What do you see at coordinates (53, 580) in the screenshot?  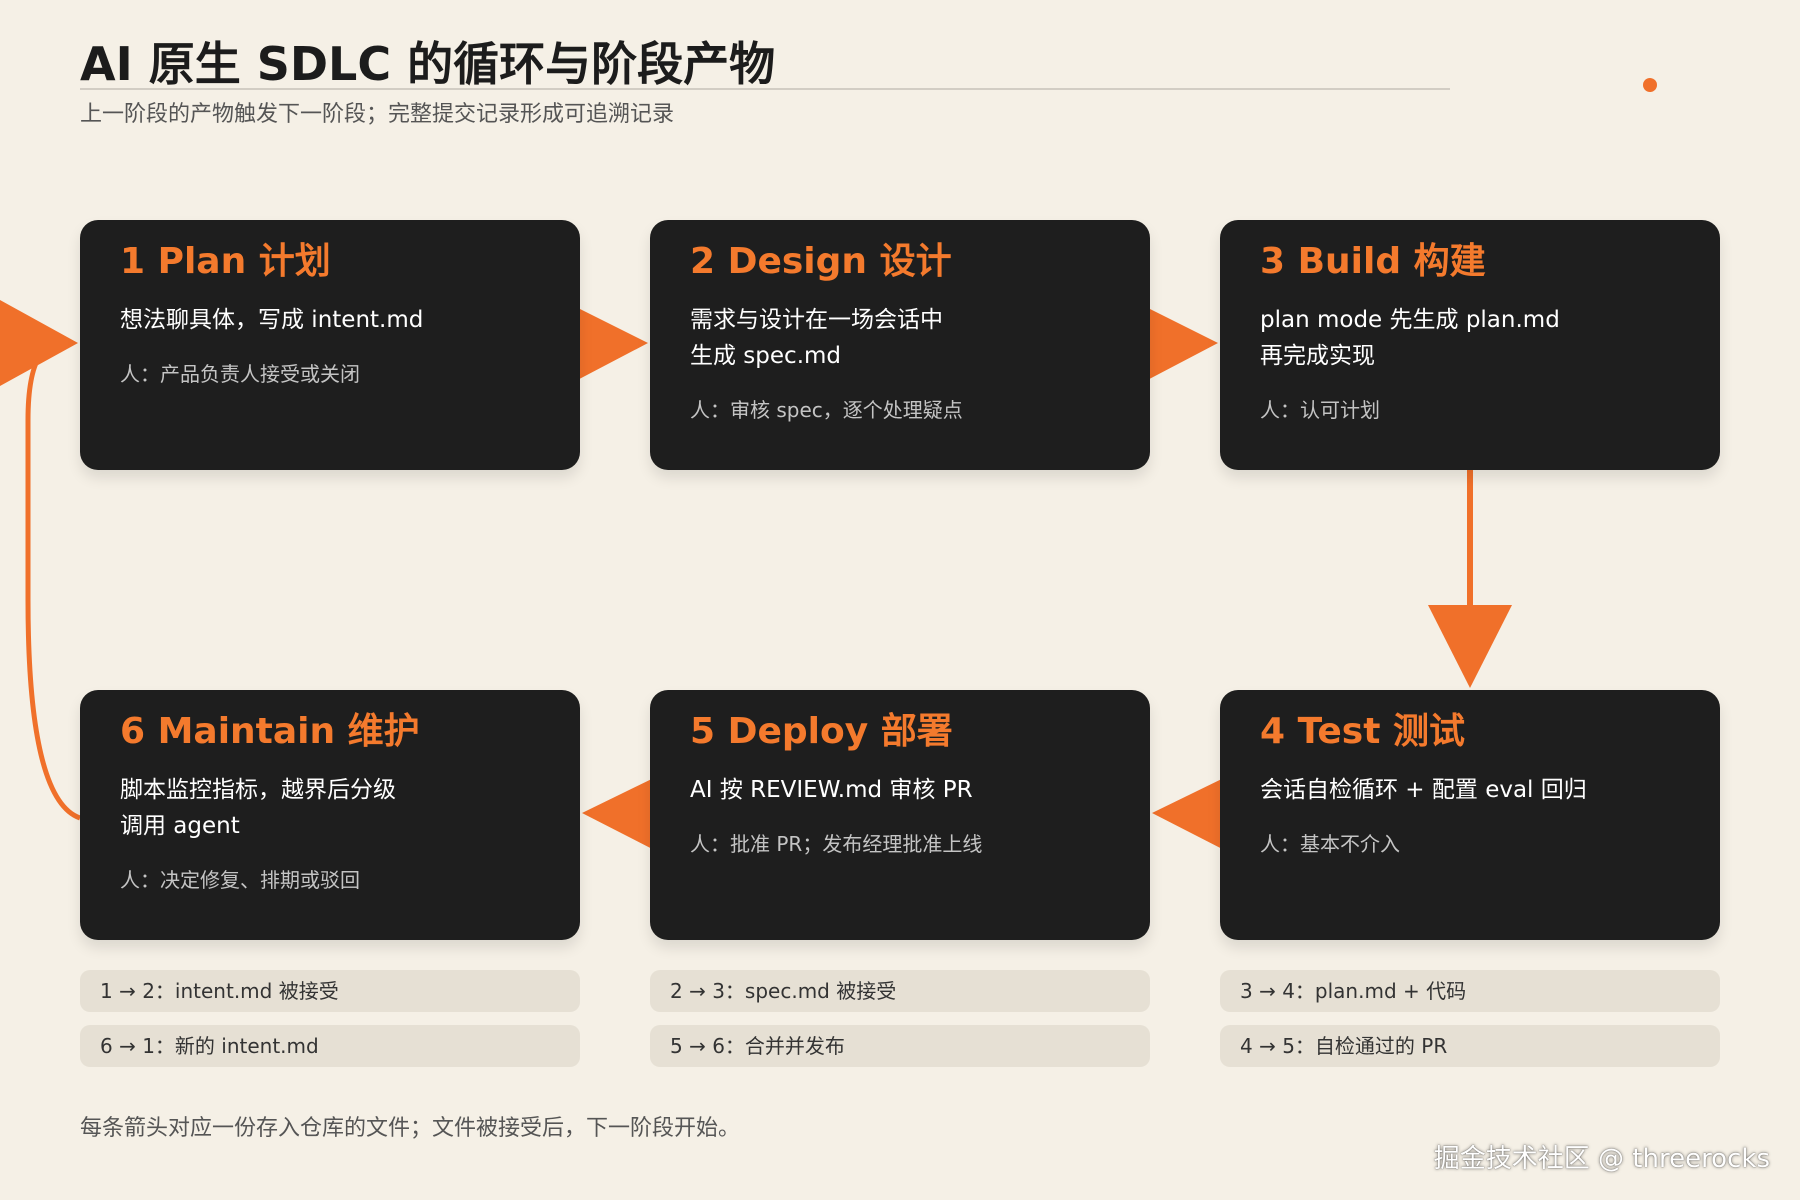 I see `loop-arrow-line` at bounding box center [53, 580].